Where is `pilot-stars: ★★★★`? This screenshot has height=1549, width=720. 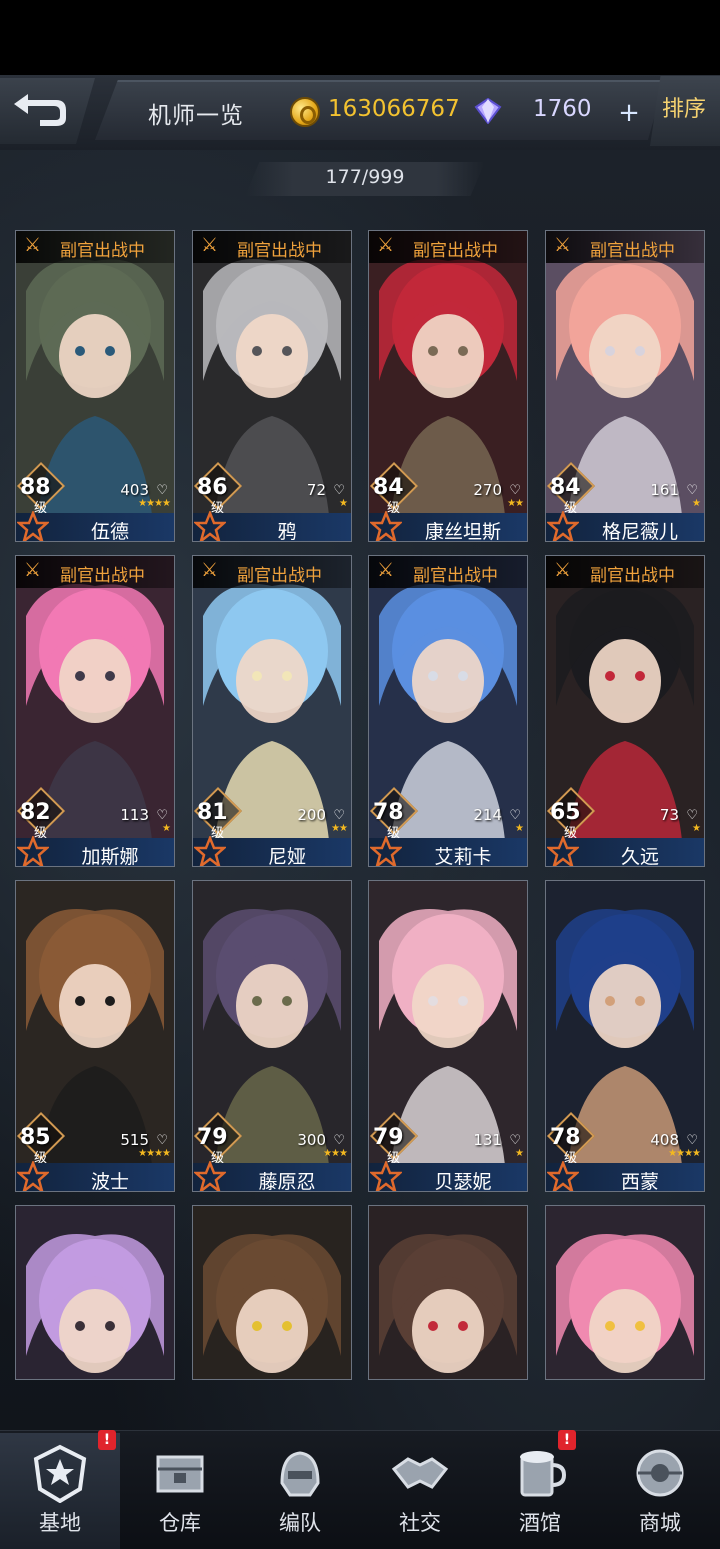
pilot-stars: ★★★★ is located at coordinates (154, 503).